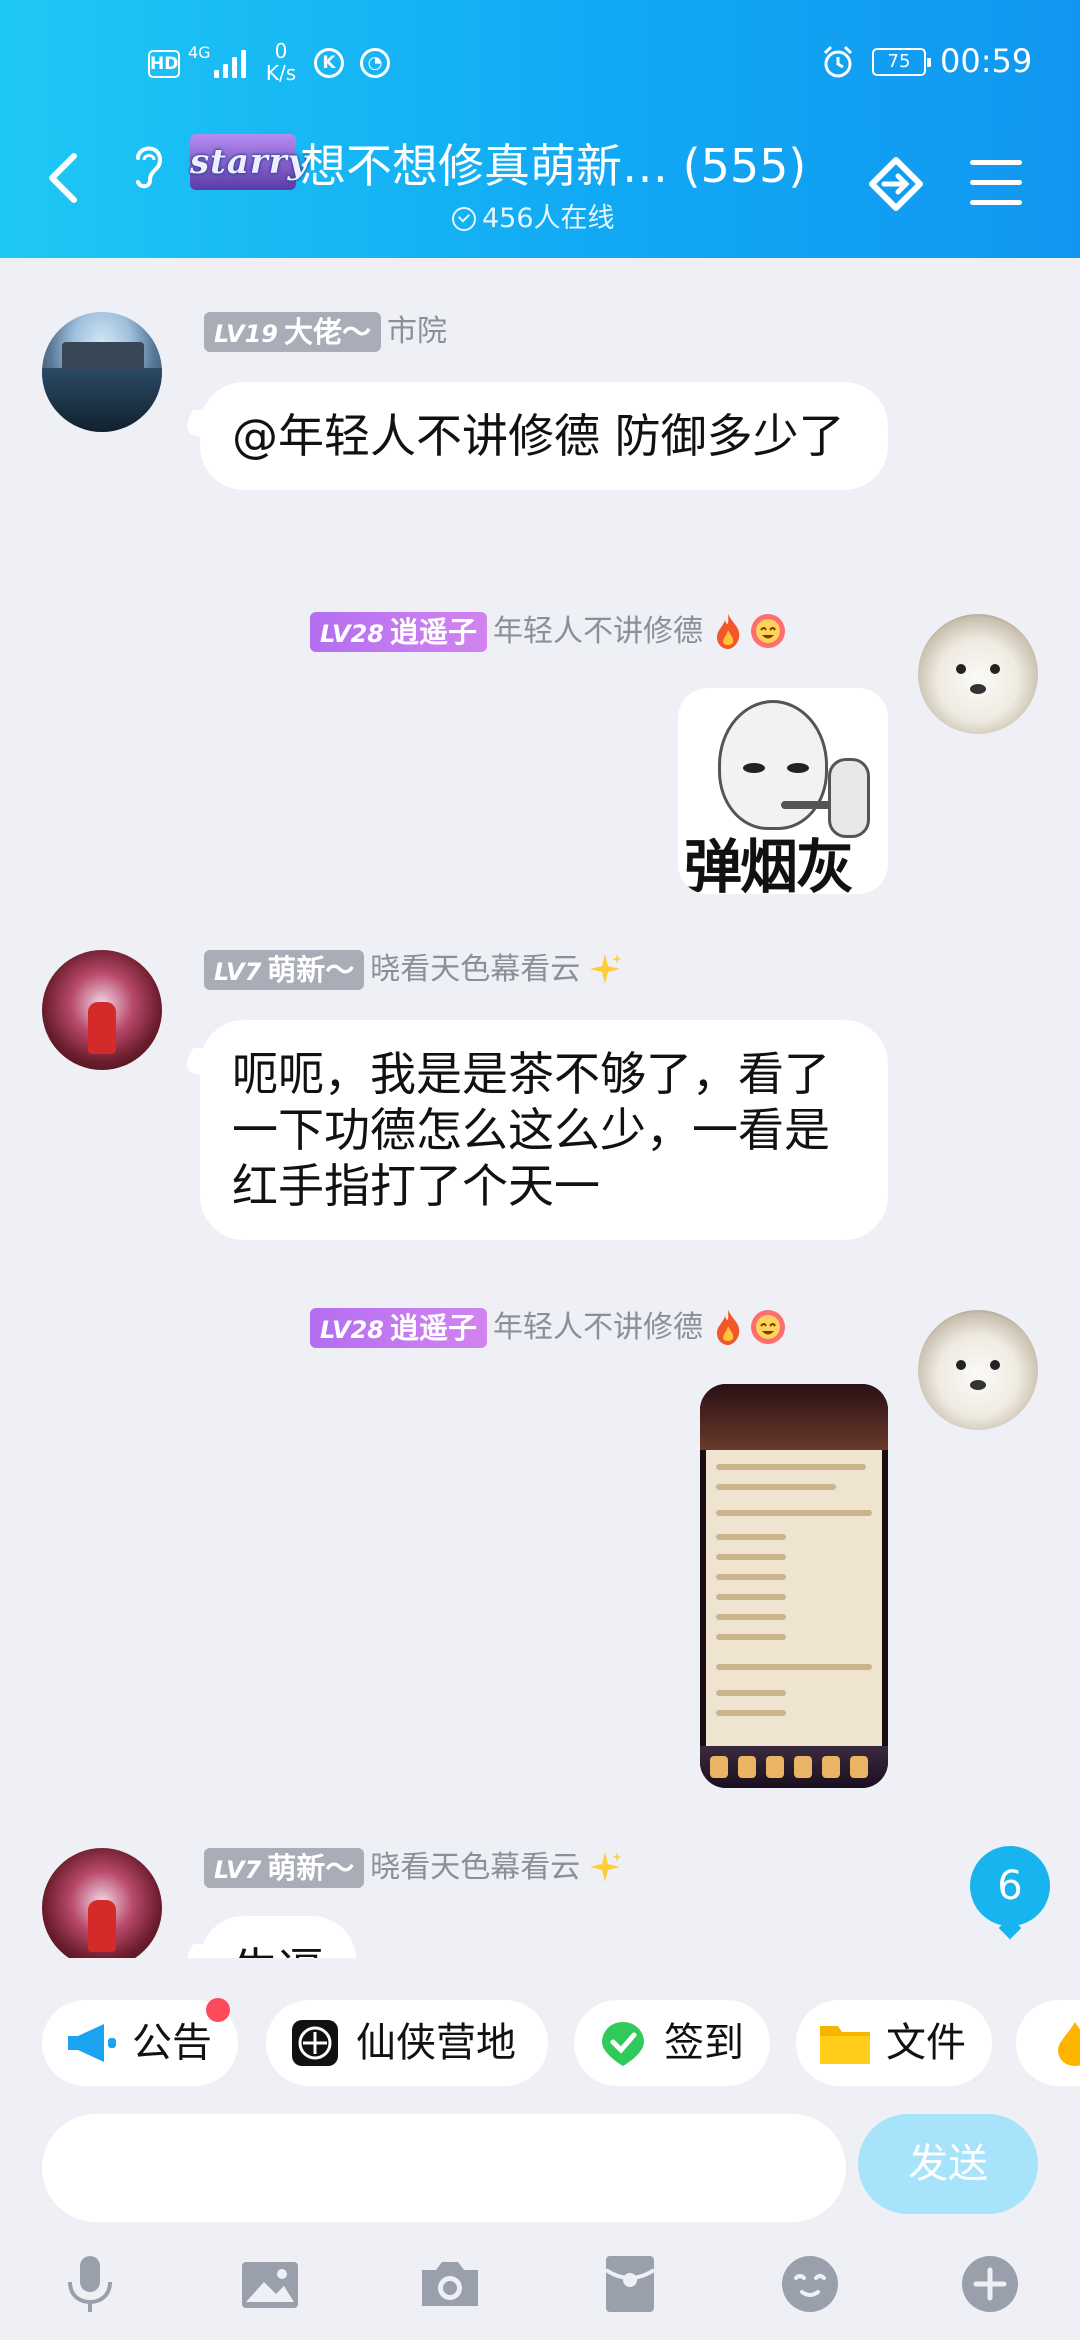  What do you see at coordinates (417, 331) in the screenshot?
I see `sender-name: 市院` at bounding box center [417, 331].